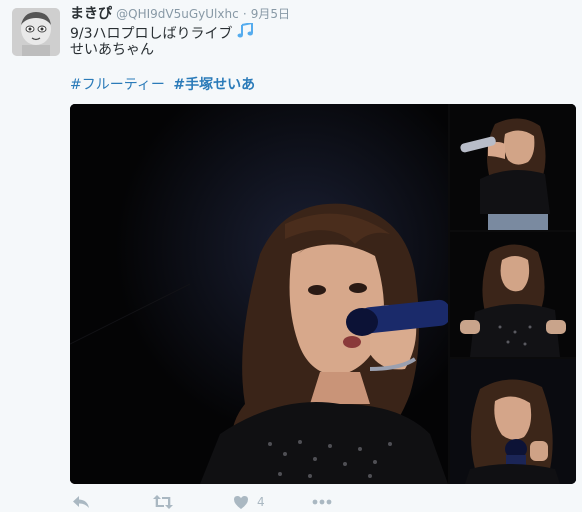 This screenshot has width=582, height=512. I want to click on avatar, so click(36, 32).